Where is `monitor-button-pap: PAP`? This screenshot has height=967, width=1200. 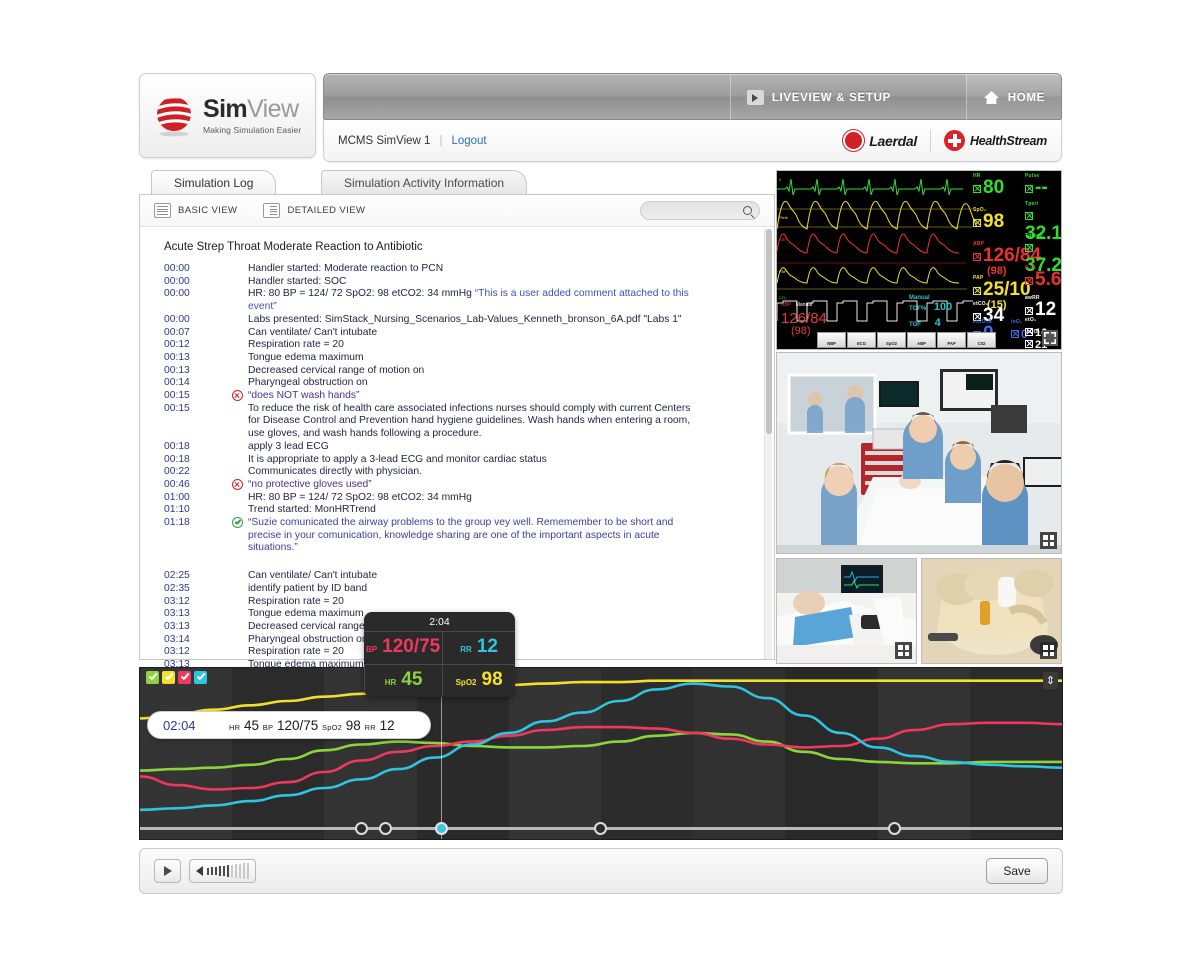
monitor-button-pap: PAP is located at coordinates (951, 340).